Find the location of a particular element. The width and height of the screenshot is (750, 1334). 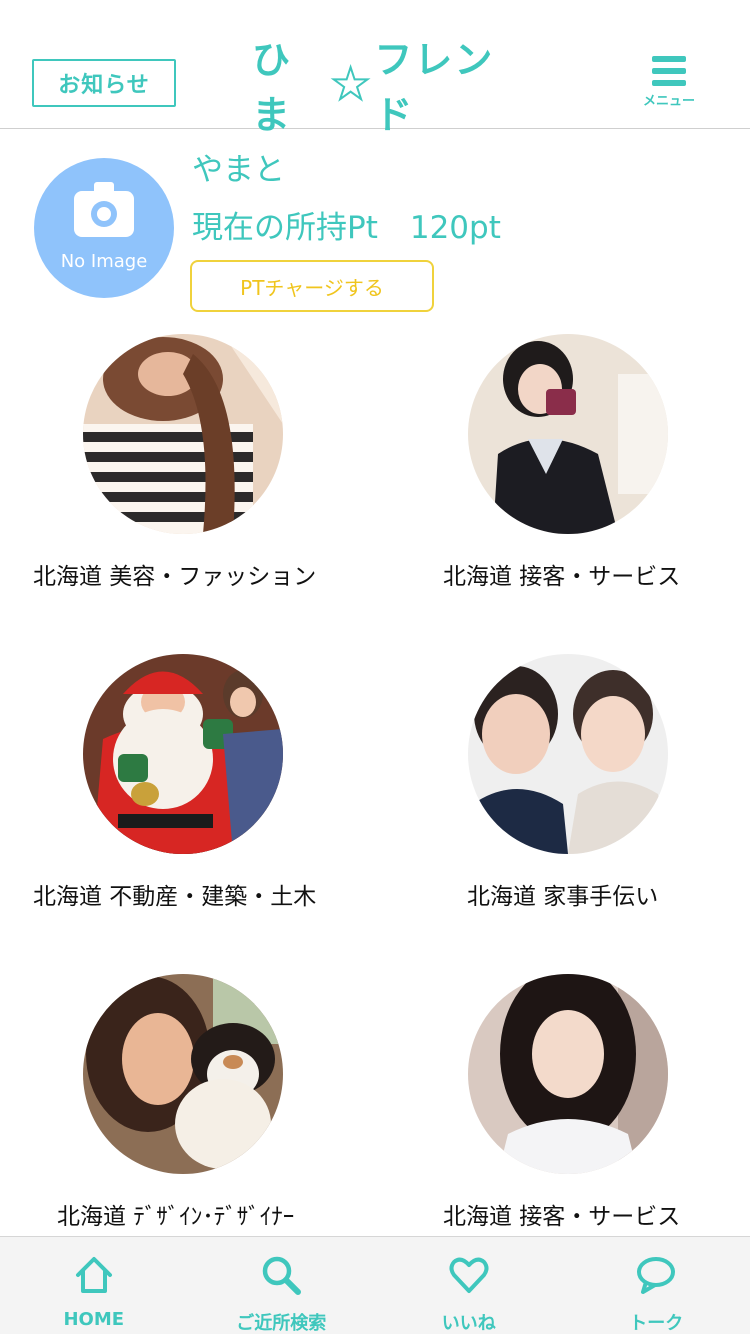

friend-caption: 北海道 家事手伝い is located at coordinates (563, 897).